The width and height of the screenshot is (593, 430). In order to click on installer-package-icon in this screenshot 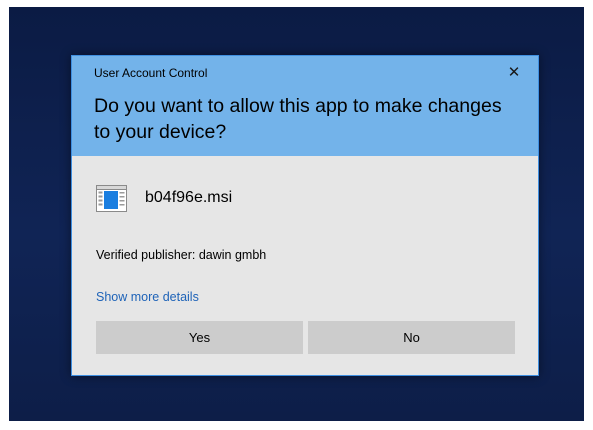, I will do `click(111, 198)`.